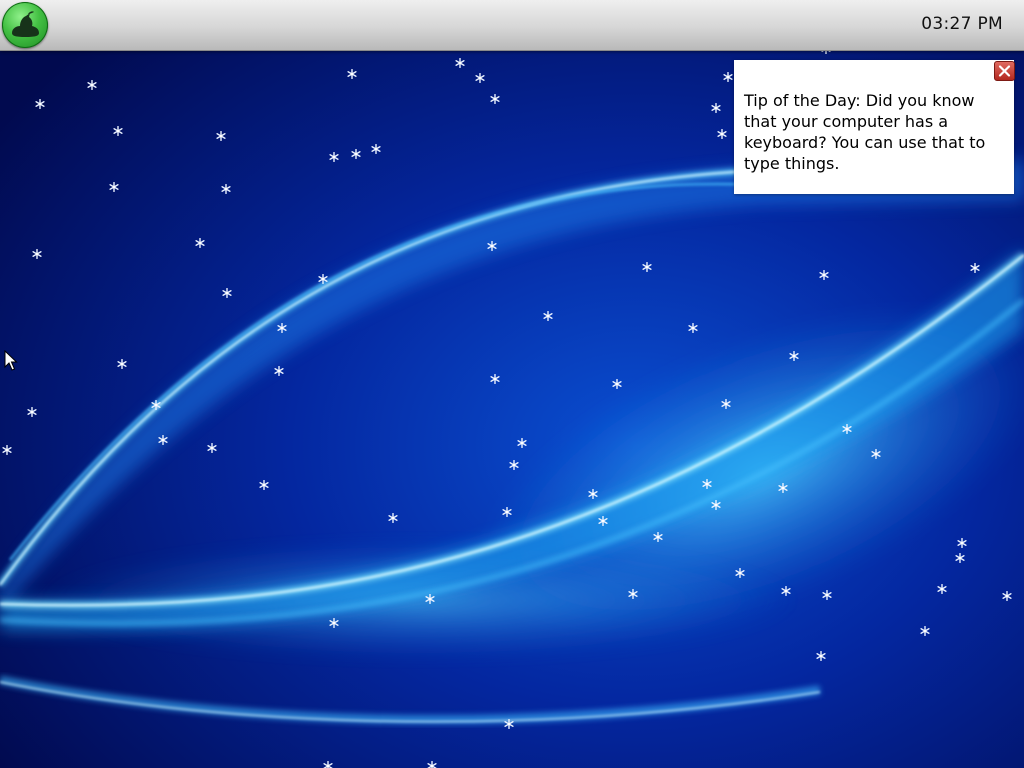  What do you see at coordinates (512, 25) in the screenshot?
I see `taskbar: 03:27 PM` at bounding box center [512, 25].